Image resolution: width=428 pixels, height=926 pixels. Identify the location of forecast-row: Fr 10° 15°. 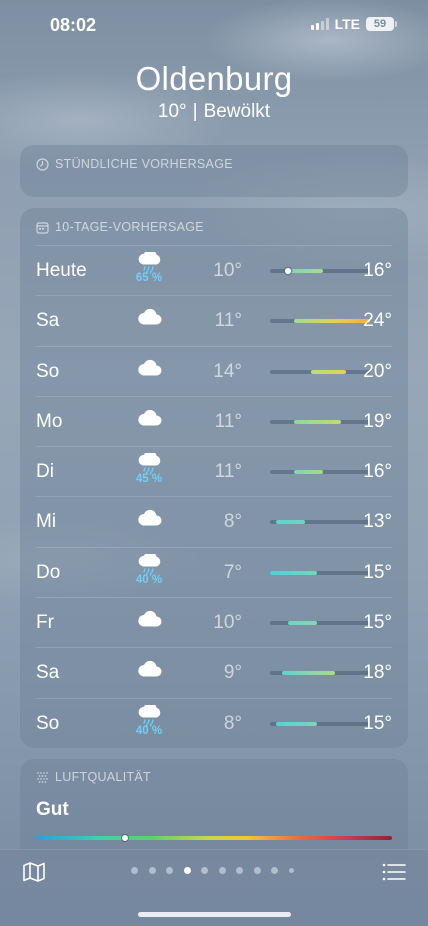
(214, 622).